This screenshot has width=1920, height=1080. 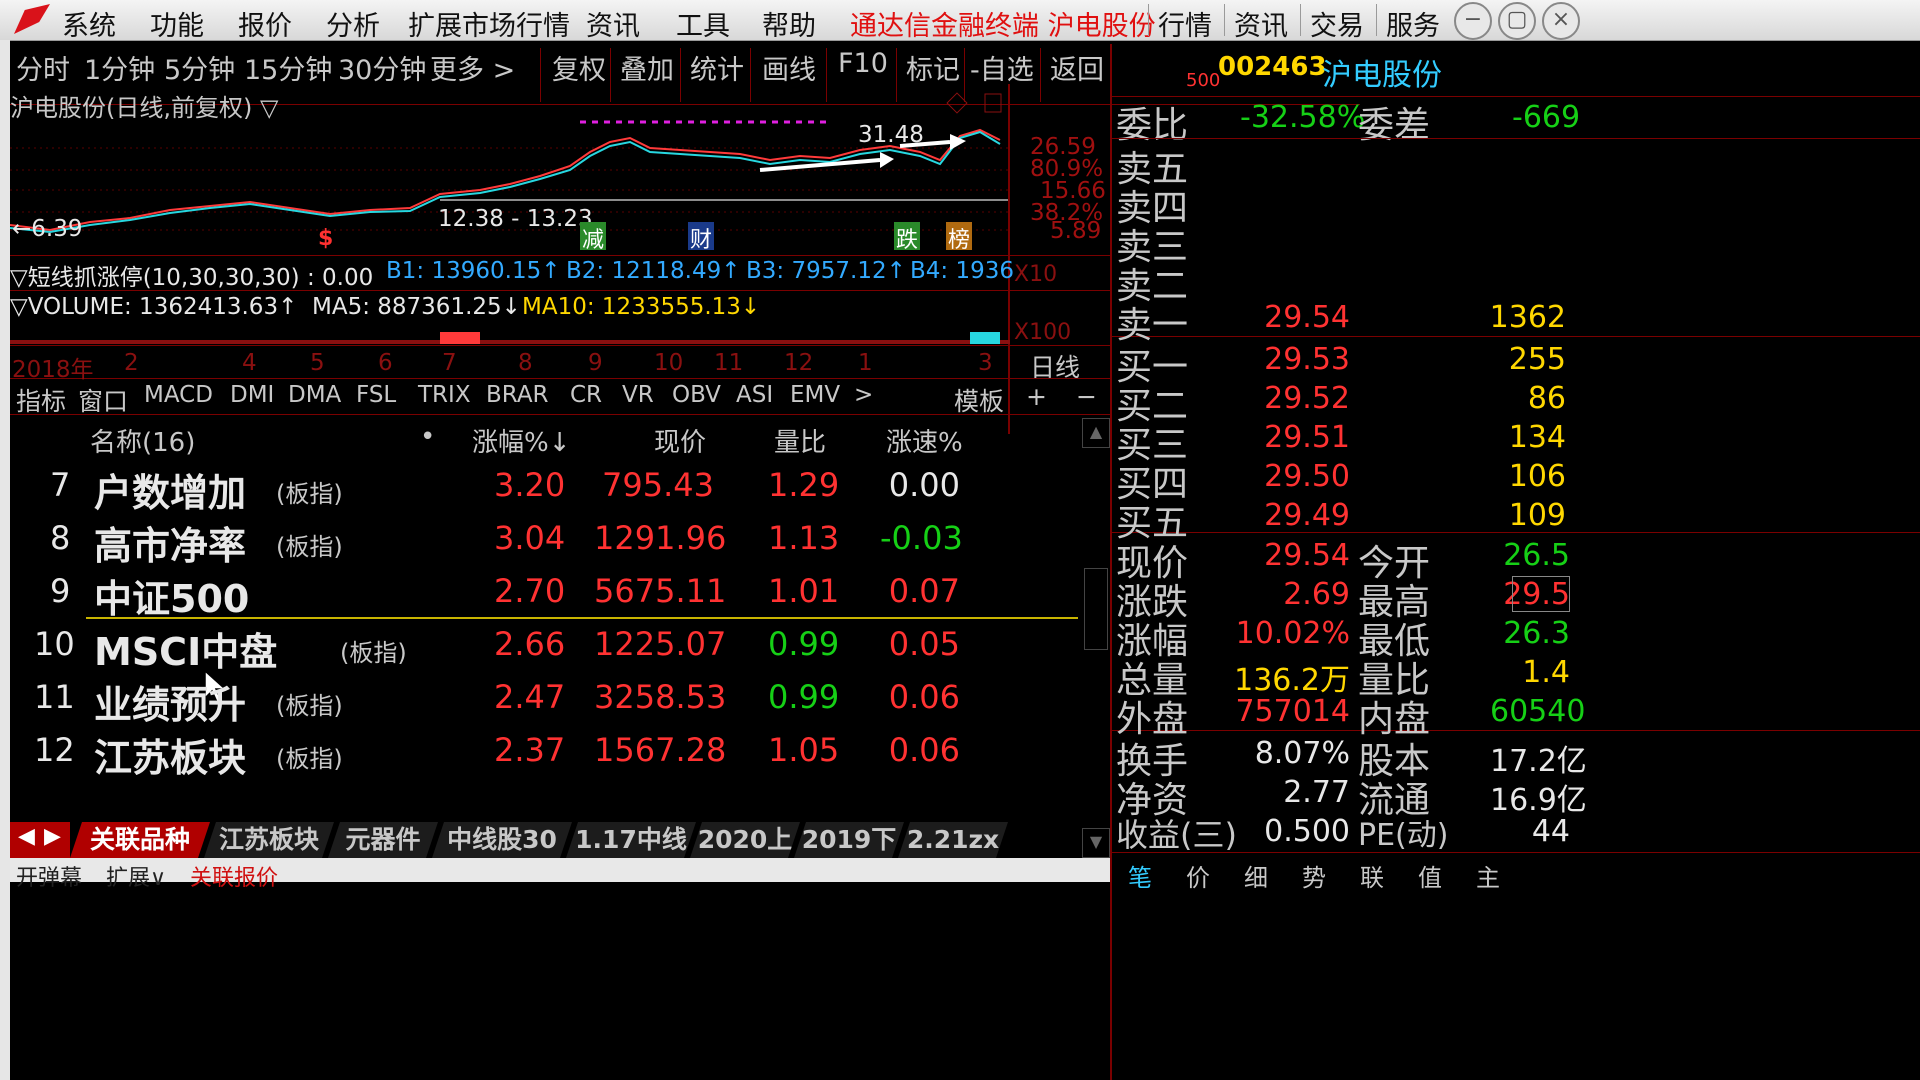 I want to click on scroll-up-icon: ▲, so click(x=1096, y=433).